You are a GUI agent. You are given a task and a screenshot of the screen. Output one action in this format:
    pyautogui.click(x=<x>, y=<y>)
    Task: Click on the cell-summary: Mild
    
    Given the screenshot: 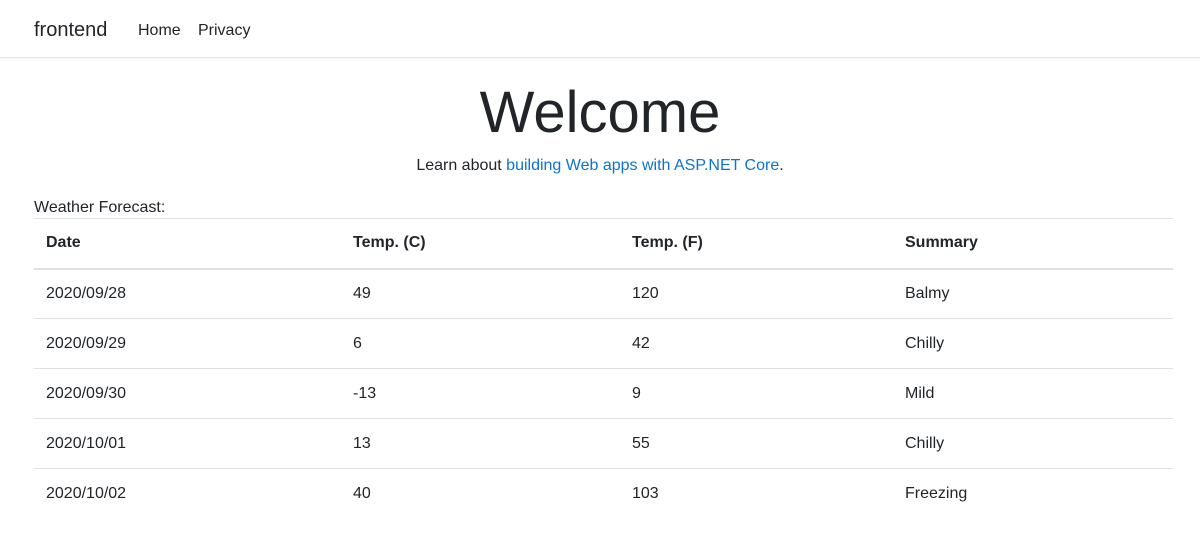 What is the action you would take?
    pyautogui.click(x=920, y=393)
    